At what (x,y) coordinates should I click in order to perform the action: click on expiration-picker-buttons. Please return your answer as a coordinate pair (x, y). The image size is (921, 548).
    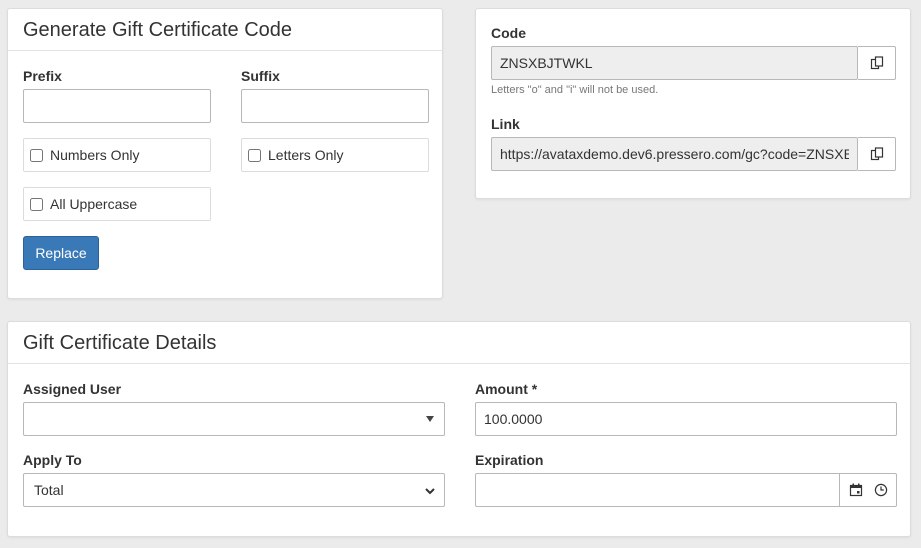
    Looking at the image, I should click on (868, 490).